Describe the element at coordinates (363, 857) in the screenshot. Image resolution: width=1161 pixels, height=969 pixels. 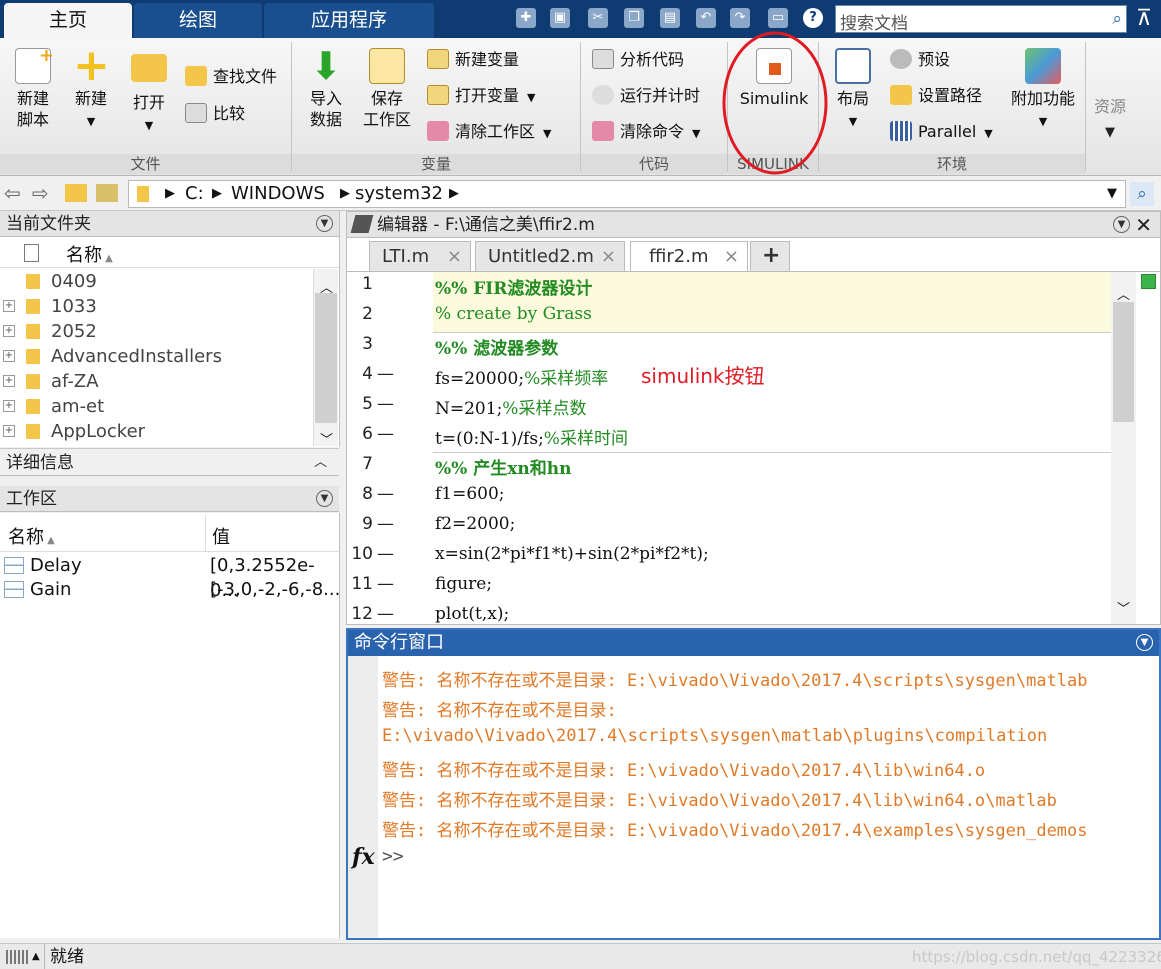
I see `fx-icon: fx` at that location.